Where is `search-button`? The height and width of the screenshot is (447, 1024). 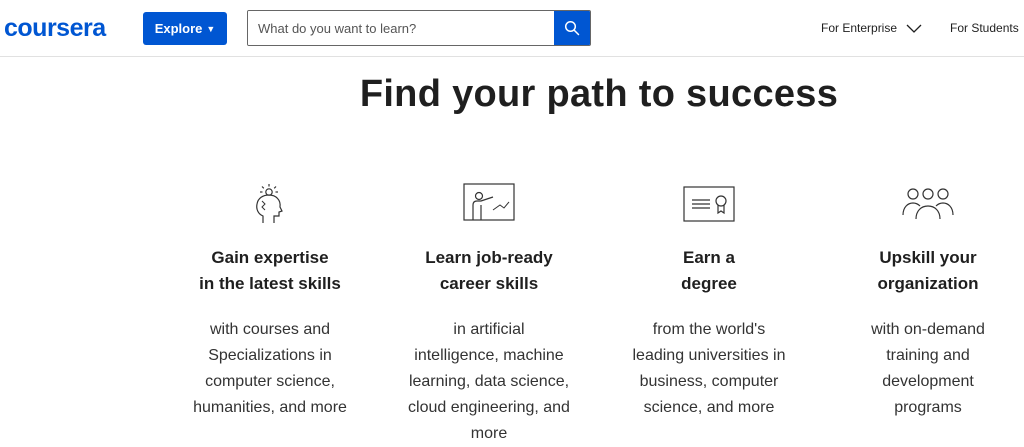 search-button is located at coordinates (572, 28).